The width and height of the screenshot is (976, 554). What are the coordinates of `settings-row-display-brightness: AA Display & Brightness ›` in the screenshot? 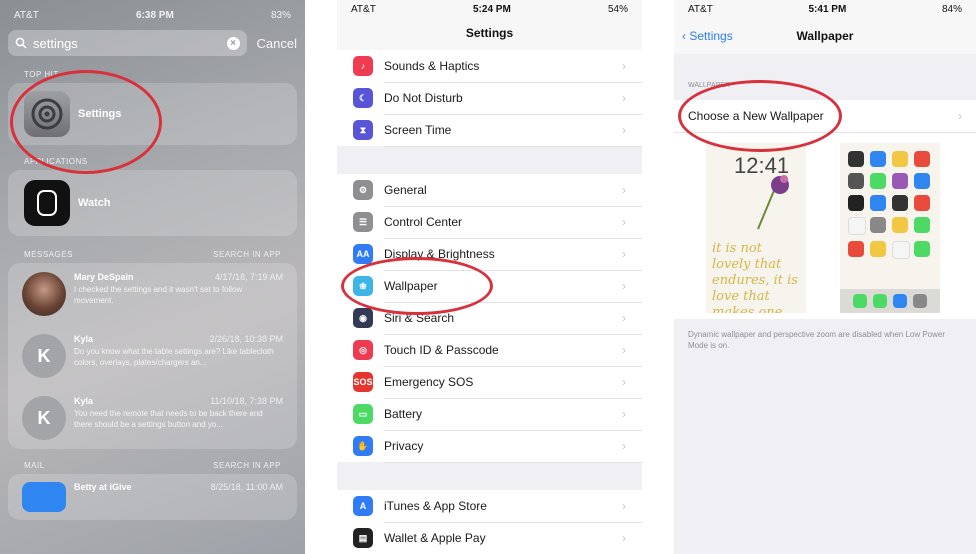 It's located at (489, 254).